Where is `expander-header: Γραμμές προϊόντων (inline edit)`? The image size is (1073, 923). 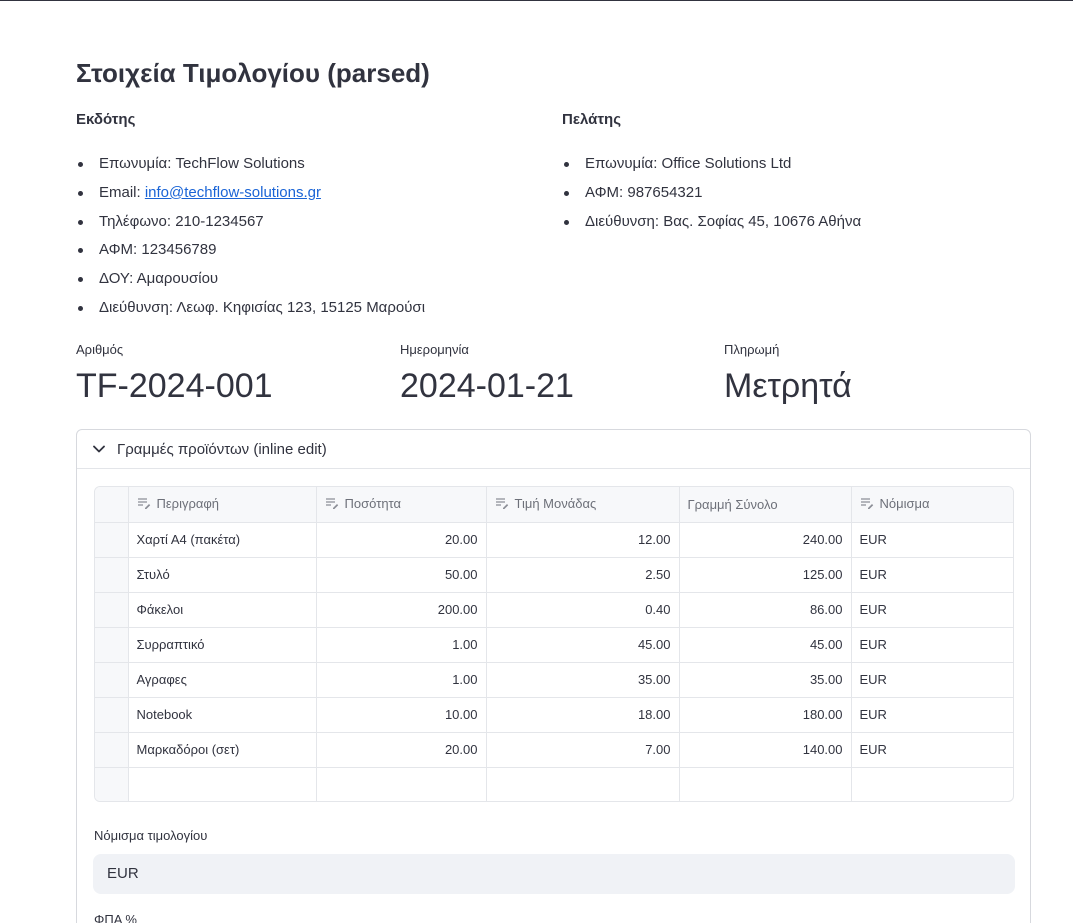
expander-header: Γραμμές προϊόντων (inline edit) is located at coordinates (553, 449).